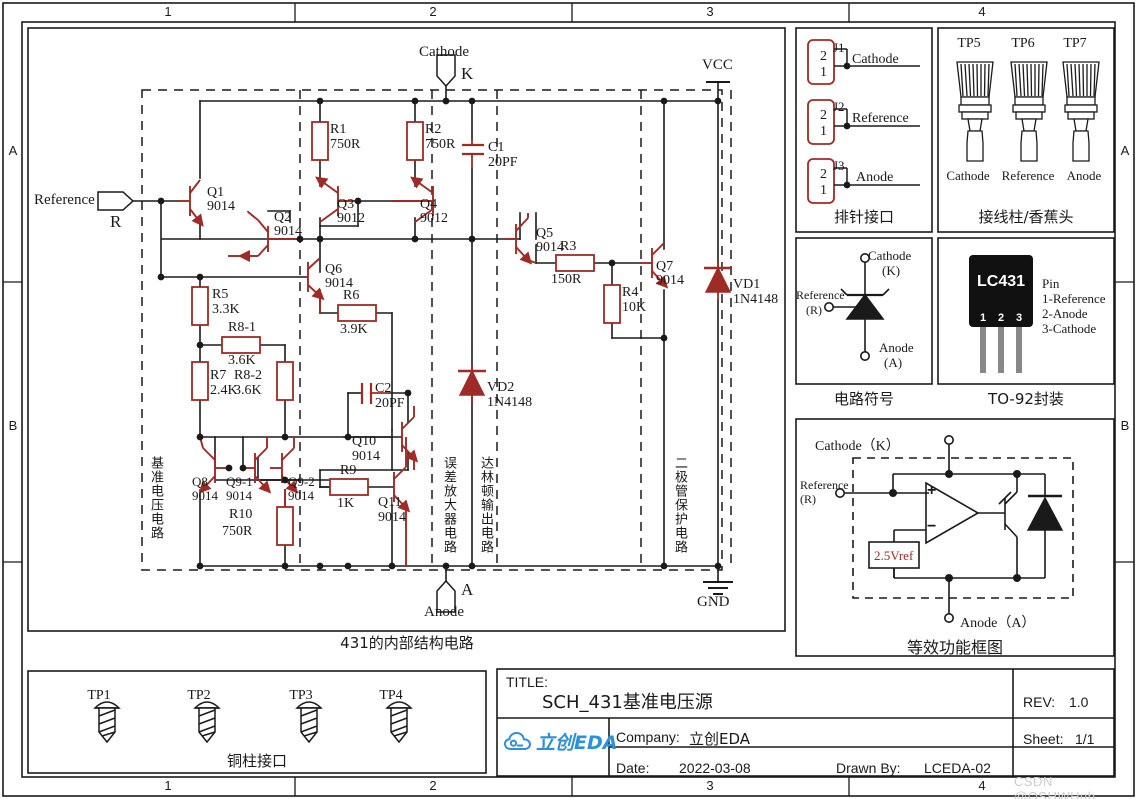 The width and height of the screenshot is (1137, 799). I want to click on company-value: 立创EDA, so click(720, 739).